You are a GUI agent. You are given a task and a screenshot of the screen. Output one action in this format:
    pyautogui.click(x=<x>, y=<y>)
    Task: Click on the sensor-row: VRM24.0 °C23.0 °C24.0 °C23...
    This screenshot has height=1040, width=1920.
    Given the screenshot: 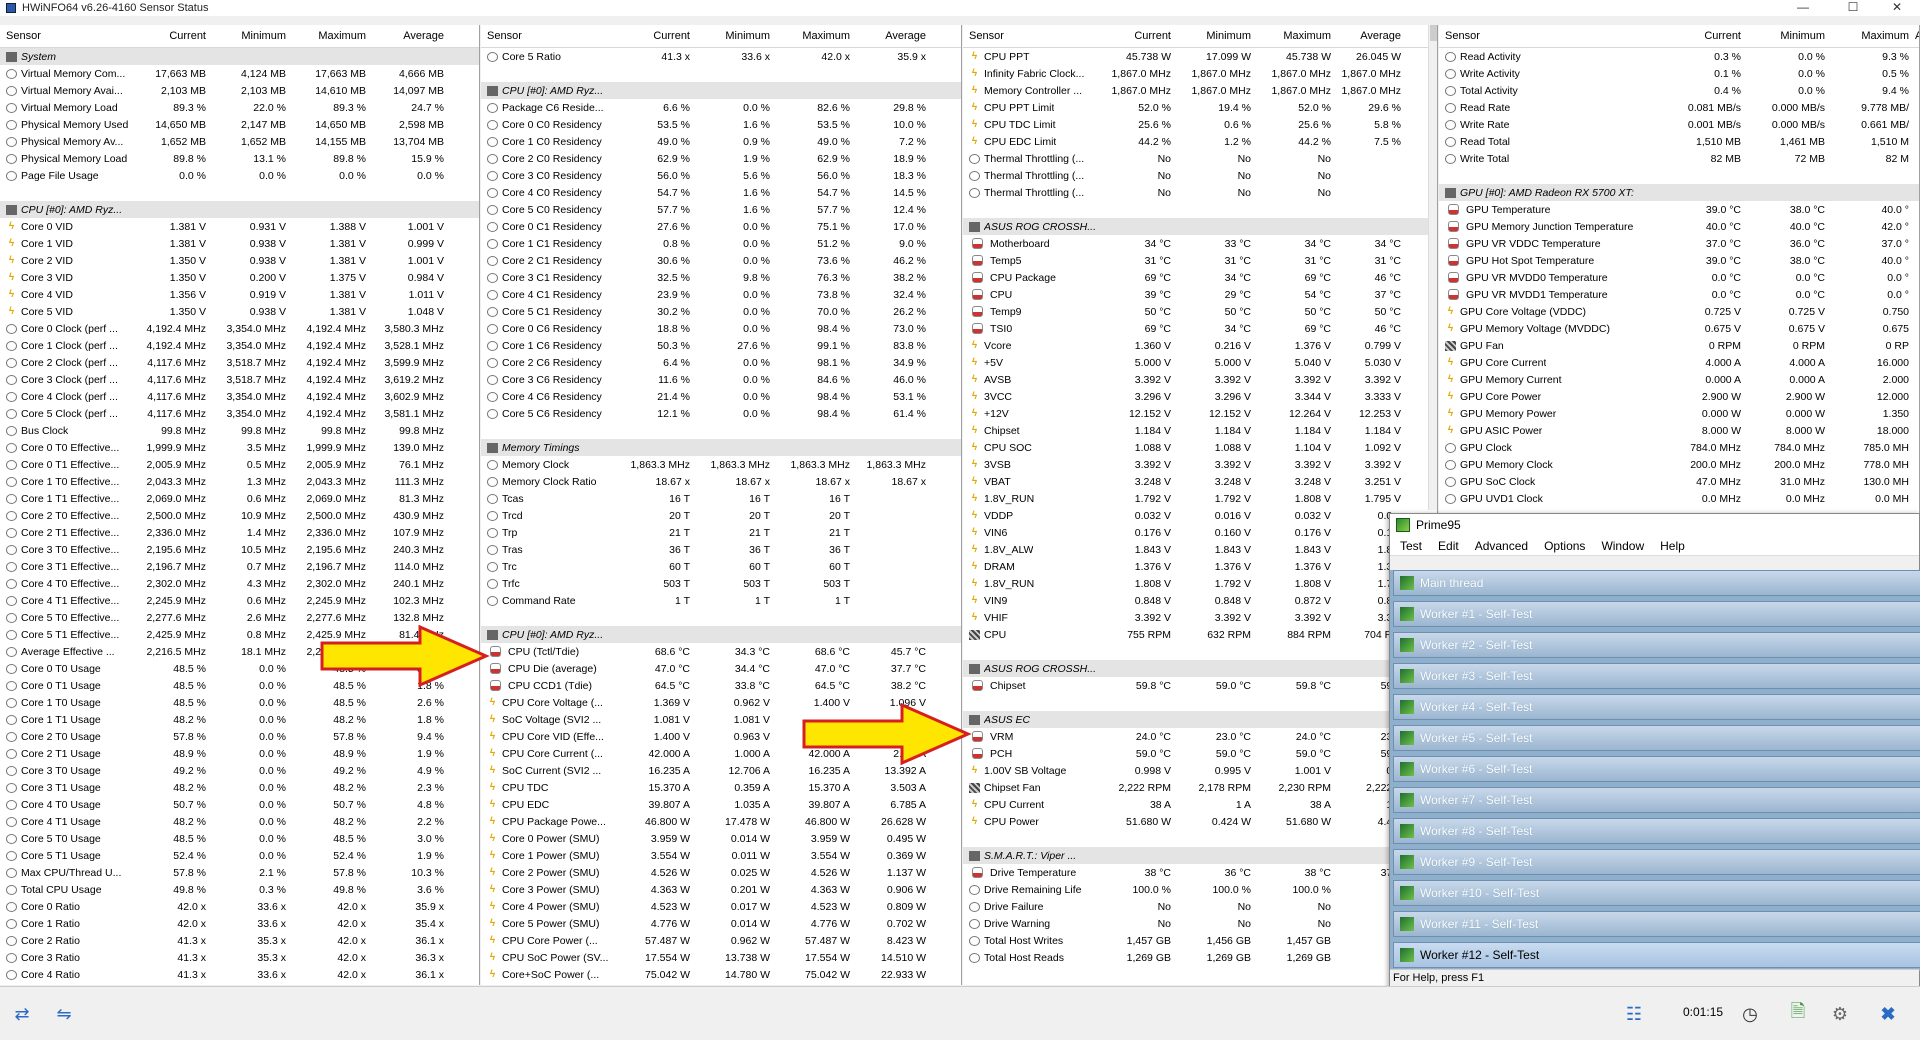 What is the action you would take?
    pyautogui.click(x=1200, y=736)
    